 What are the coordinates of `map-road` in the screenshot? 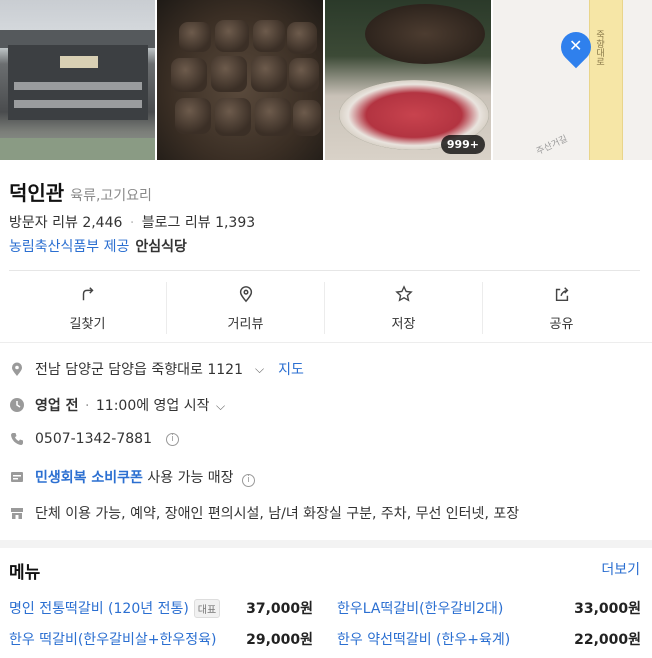 It's located at (606, 80).